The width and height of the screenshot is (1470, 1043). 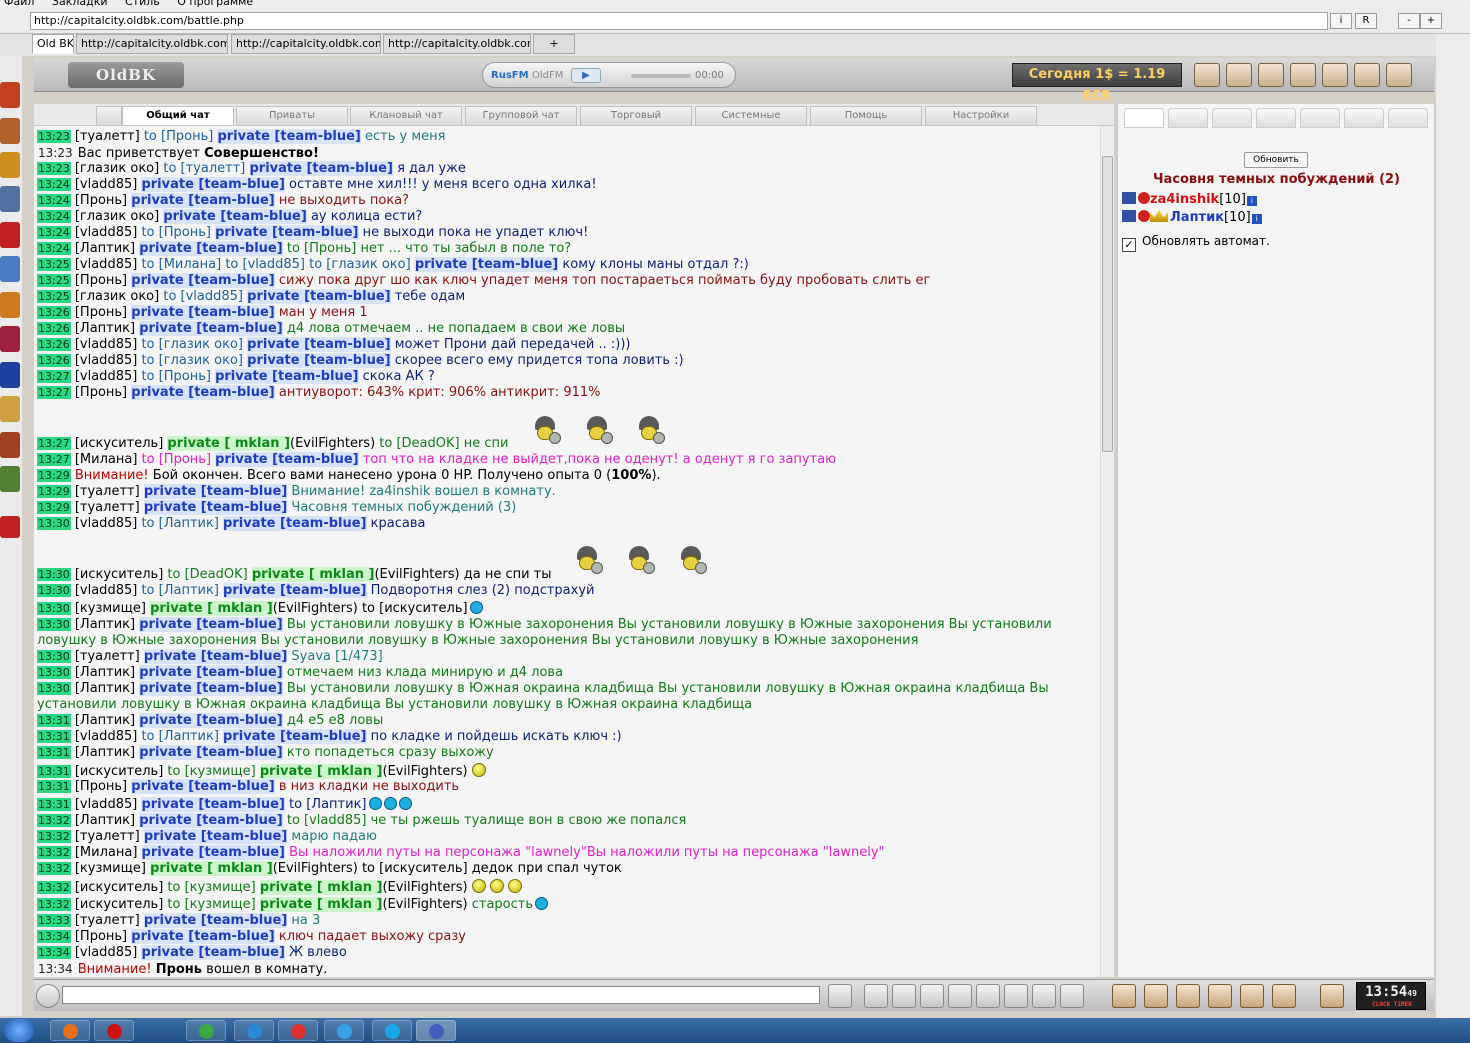 What do you see at coordinates (215, 4) in the screenshot?
I see `menu-about: О программе` at bounding box center [215, 4].